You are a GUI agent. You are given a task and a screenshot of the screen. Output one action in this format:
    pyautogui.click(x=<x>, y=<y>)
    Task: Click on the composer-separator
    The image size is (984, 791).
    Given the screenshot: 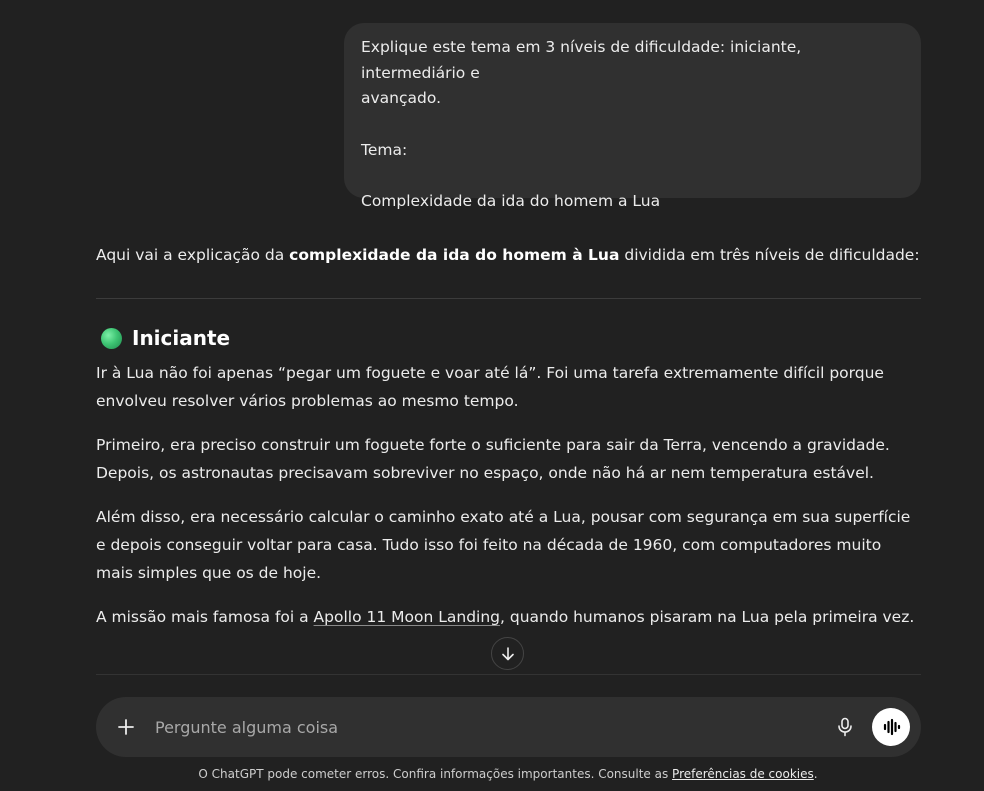 What is the action you would take?
    pyautogui.click(x=508, y=674)
    